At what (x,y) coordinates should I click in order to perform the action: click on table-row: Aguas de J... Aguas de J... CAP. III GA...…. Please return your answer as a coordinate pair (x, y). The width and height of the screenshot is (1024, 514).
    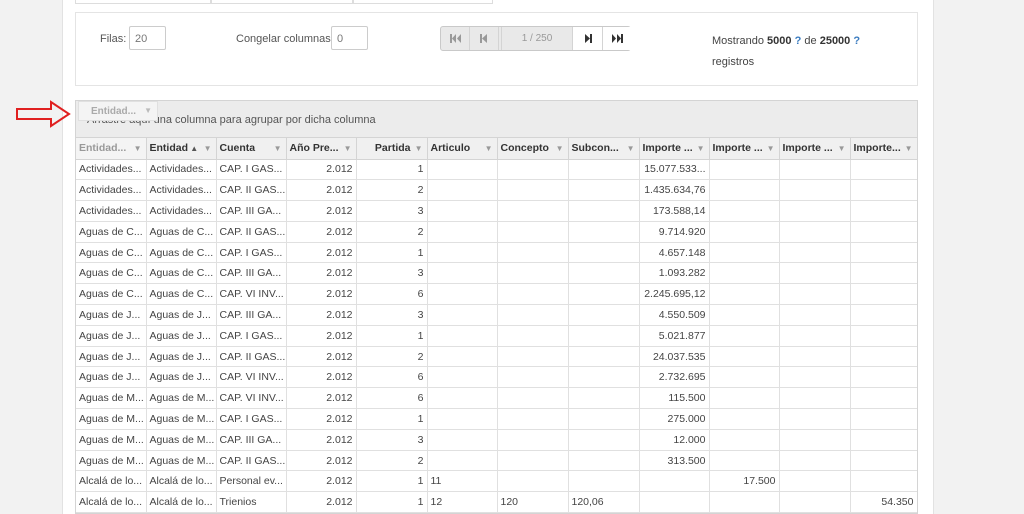
    Looking at the image, I should click on (496, 315).